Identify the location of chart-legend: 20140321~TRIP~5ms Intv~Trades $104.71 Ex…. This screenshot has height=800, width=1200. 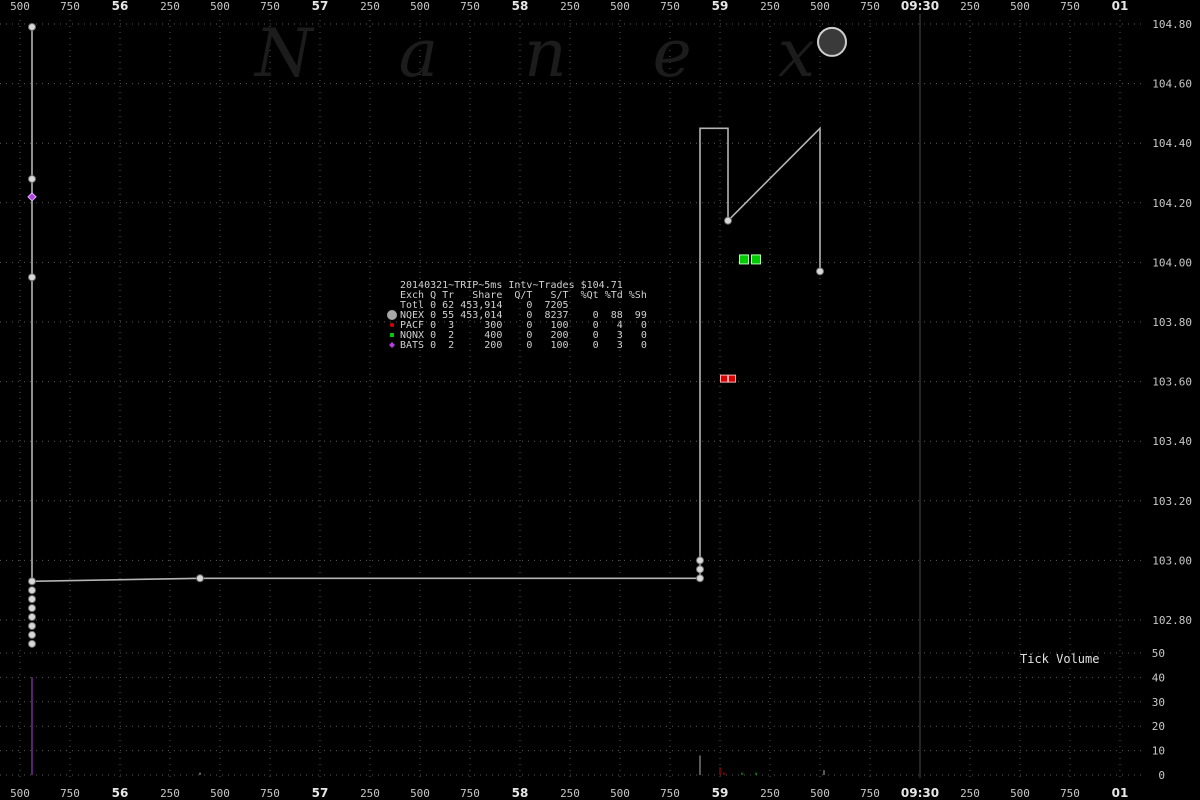
(517, 315).